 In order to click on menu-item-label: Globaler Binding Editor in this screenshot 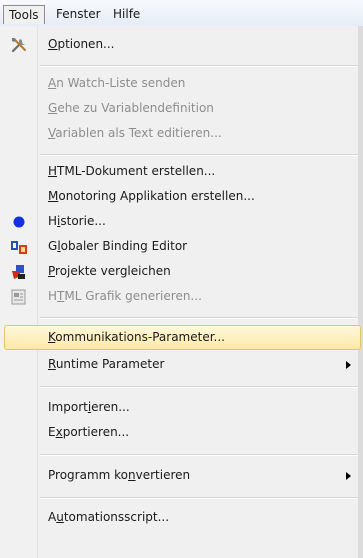, I will do `click(118, 246)`.